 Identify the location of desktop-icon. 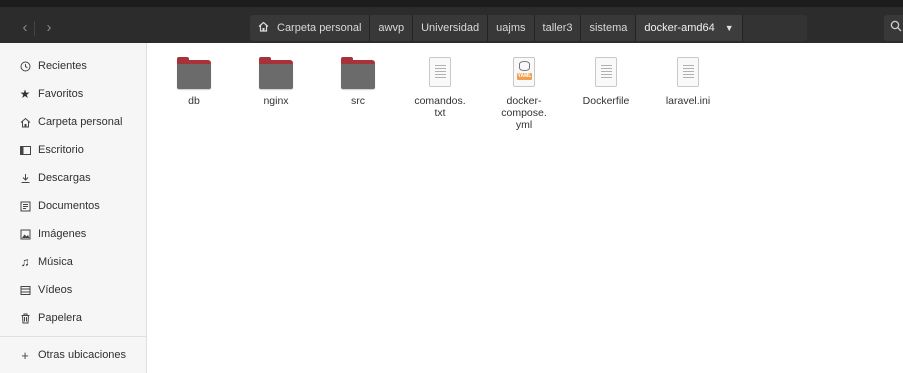
(25, 150).